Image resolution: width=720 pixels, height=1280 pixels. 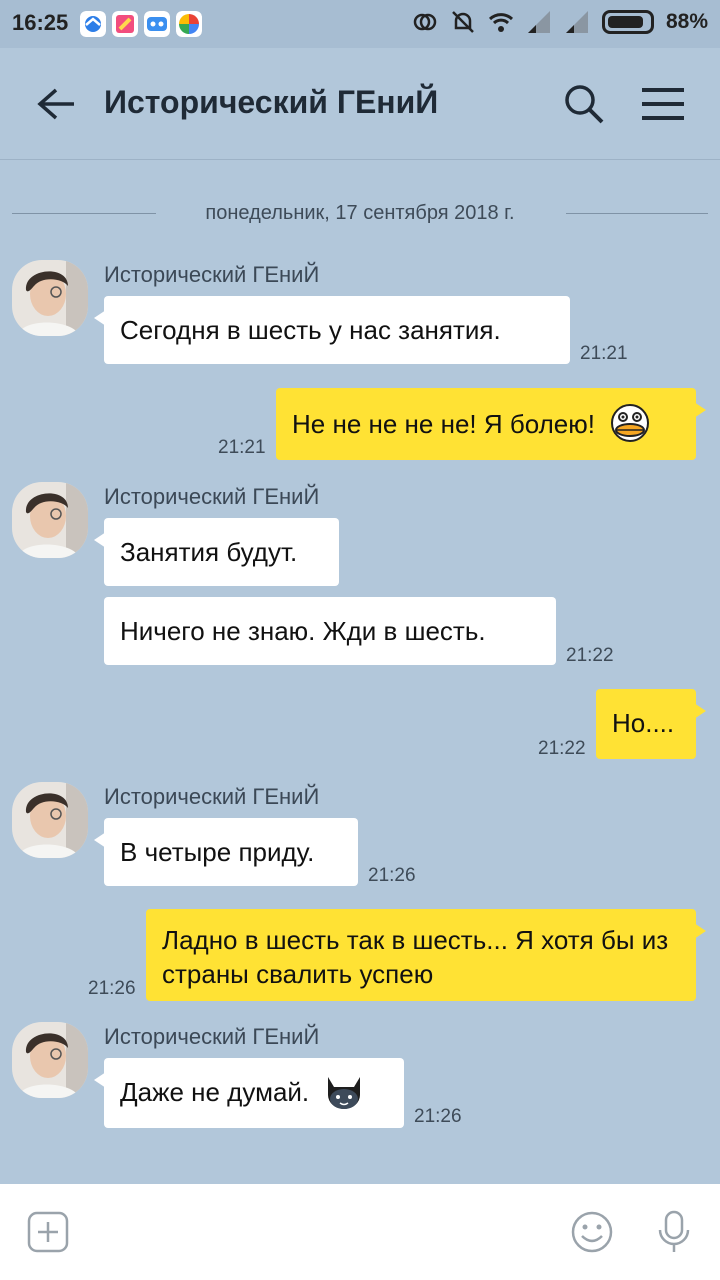 What do you see at coordinates (500, 22) in the screenshot?
I see `wifi-icon` at bounding box center [500, 22].